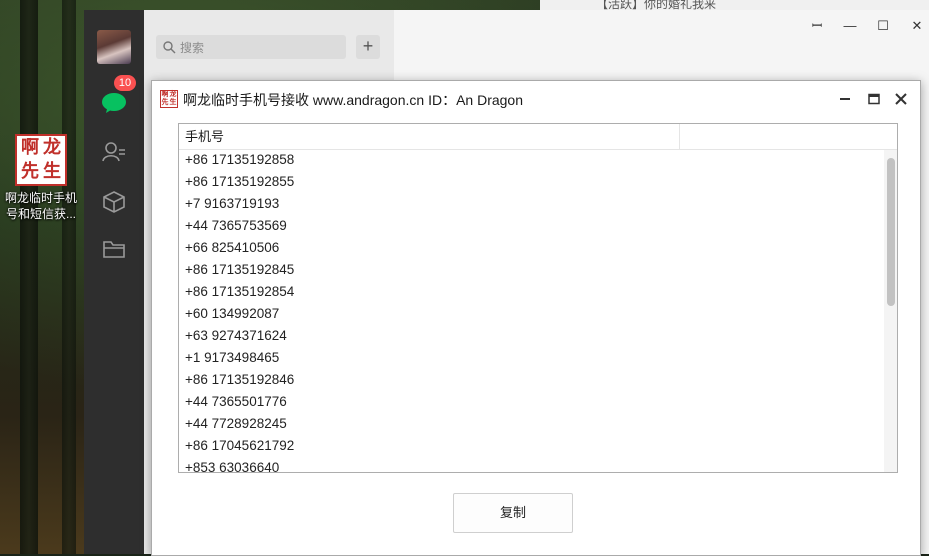 Image resolution: width=929 pixels, height=556 pixels. Describe the element at coordinates (531, 424) in the screenshot. I see `table-row: +44 7728928245` at that location.